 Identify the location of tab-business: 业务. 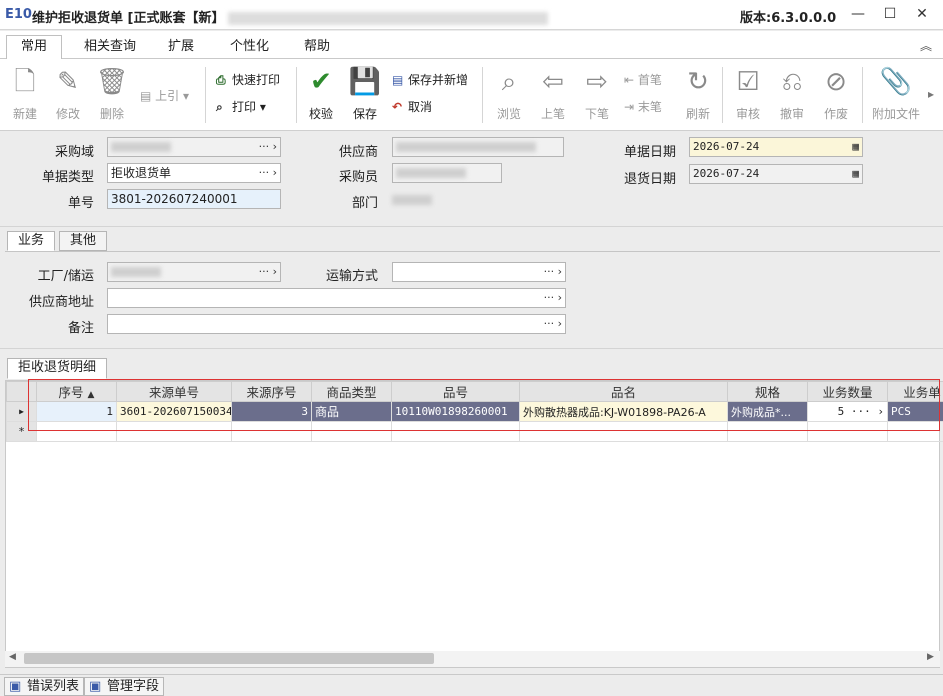
(31, 241).